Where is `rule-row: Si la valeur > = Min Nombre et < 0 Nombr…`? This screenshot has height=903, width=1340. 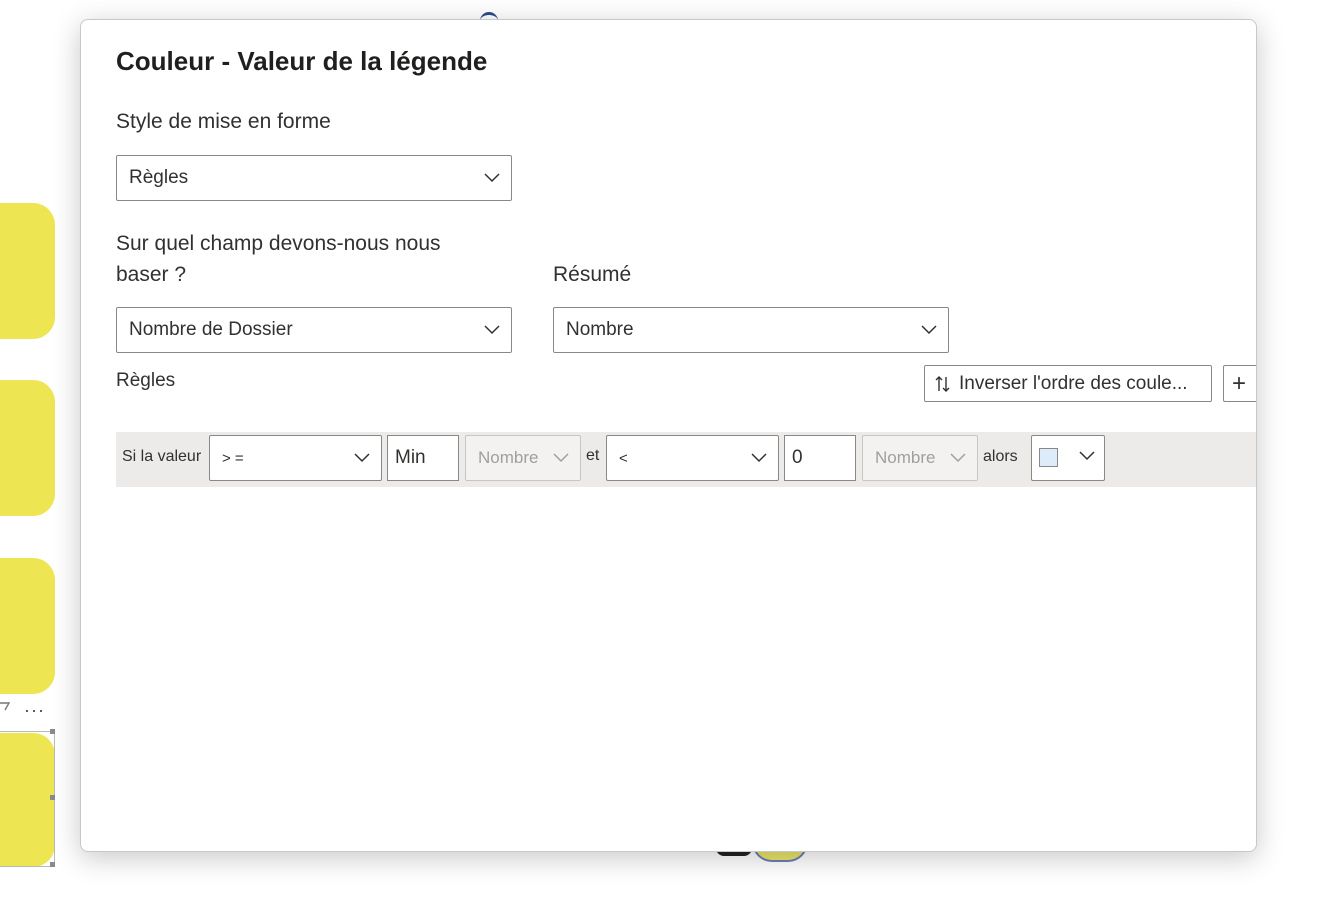
rule-row: Si la valeur > = Min Nombre et < 0 Nombr… is located at coordinates (686, 459).